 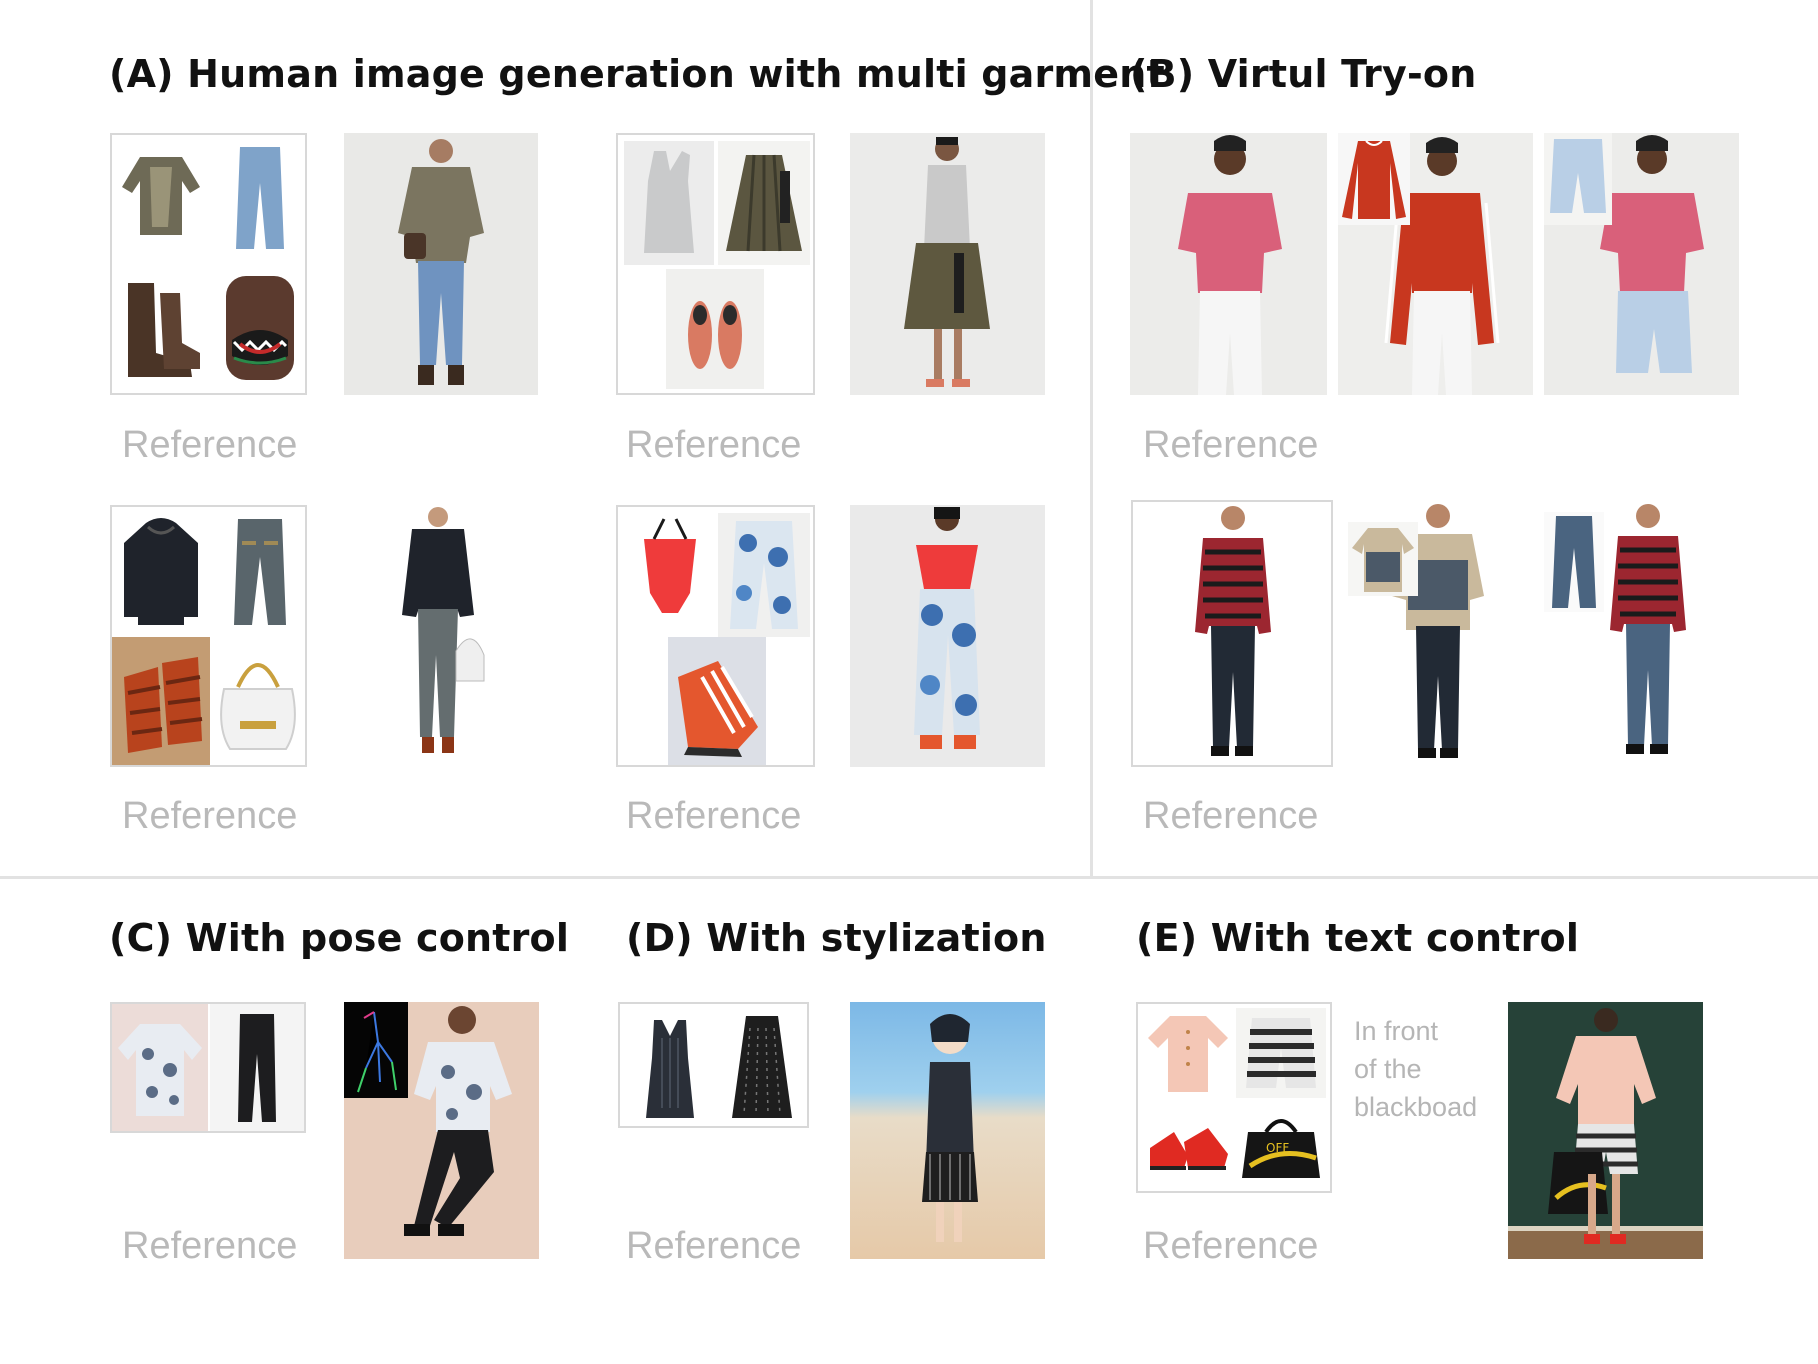 What do you see at coordinates (210, 1246) in the screenshot?
I see `c-reference-label: Reference` at bounding box center [210, 1246].